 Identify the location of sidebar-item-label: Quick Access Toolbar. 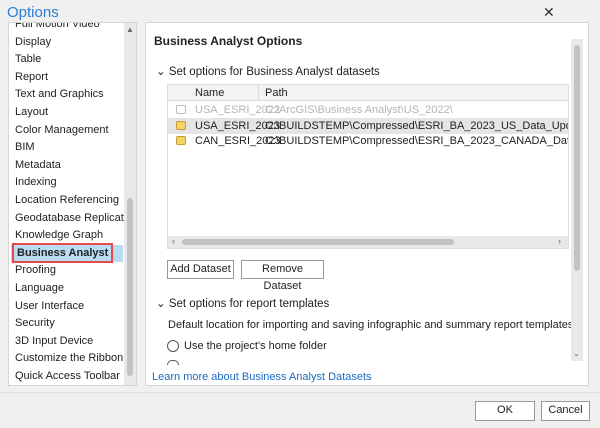
(67, 376).